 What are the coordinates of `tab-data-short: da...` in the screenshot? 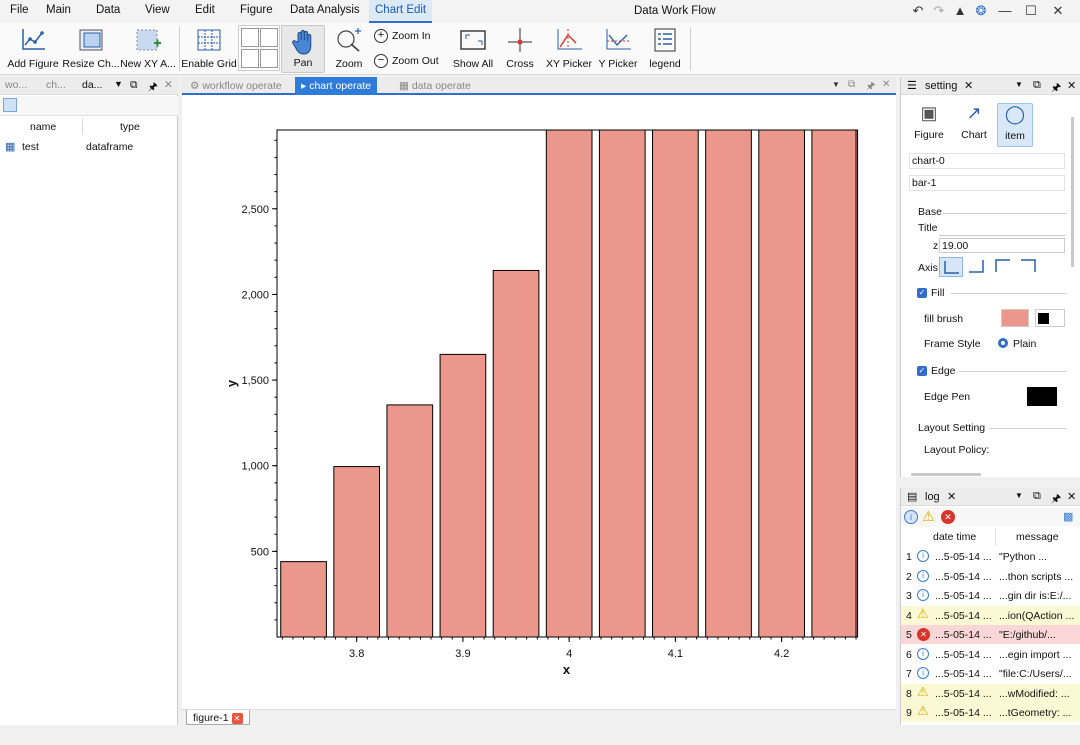 It's located at (92, 85).